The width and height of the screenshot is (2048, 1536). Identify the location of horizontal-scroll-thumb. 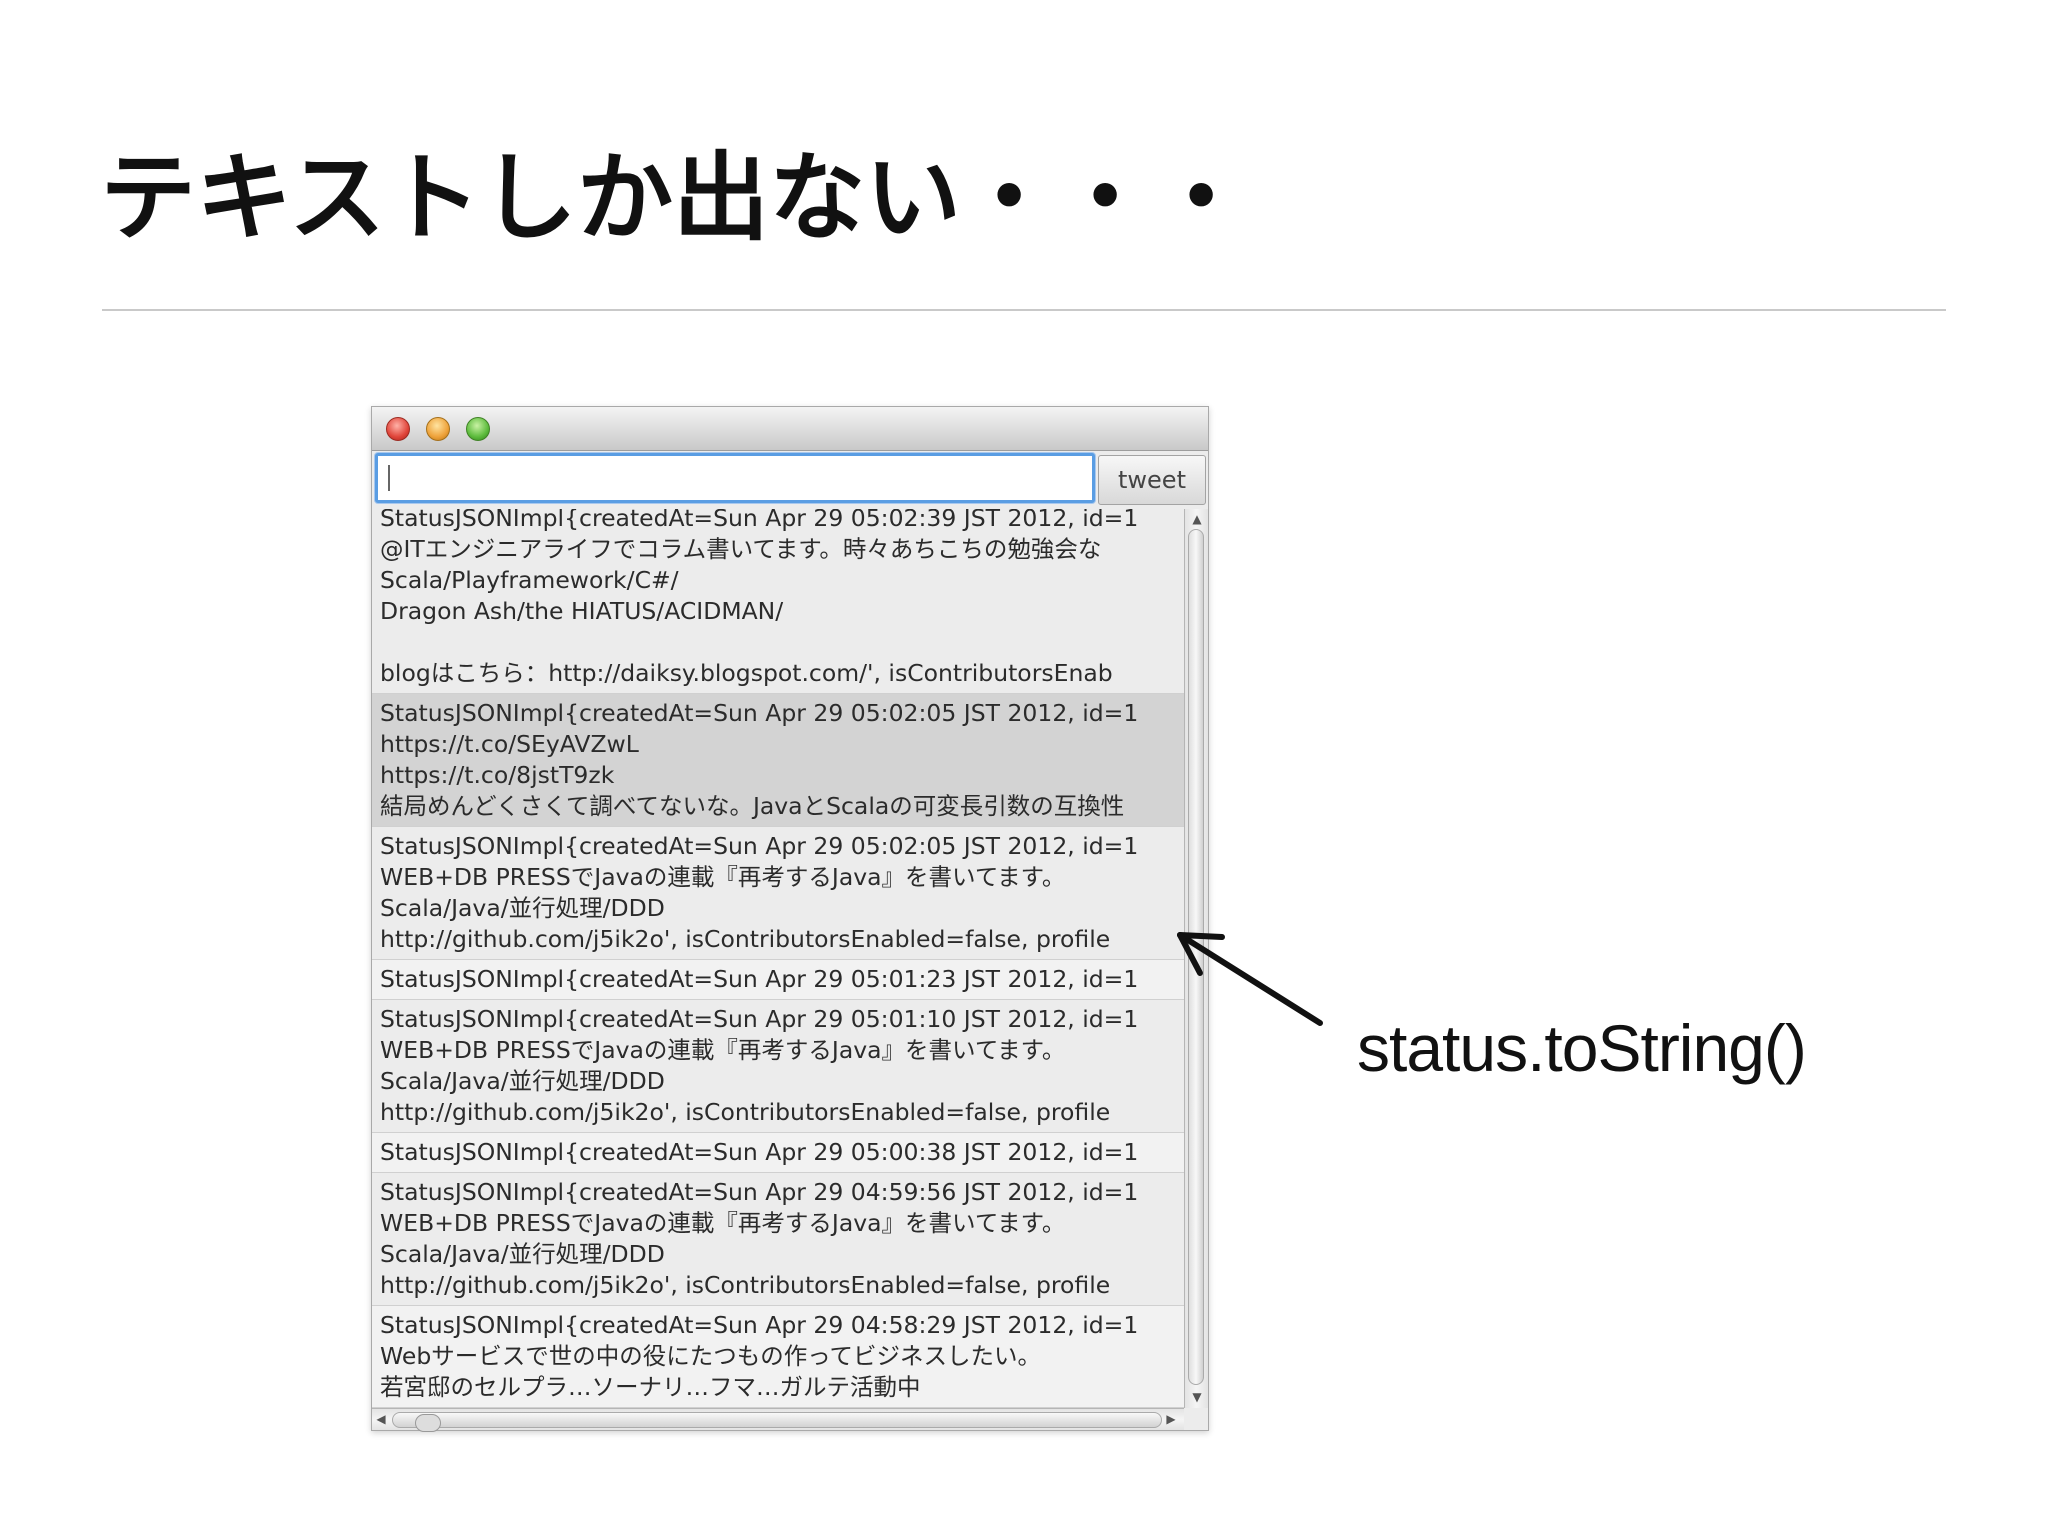
(777, 1422).